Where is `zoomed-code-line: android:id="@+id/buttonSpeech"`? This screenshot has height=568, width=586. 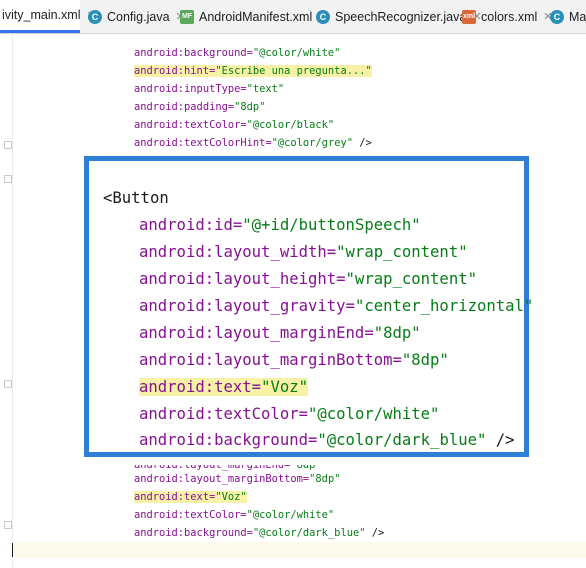
zoomed-code-line: android:id="@+id/buttonSpeech" is located at coordinates (280, 225).